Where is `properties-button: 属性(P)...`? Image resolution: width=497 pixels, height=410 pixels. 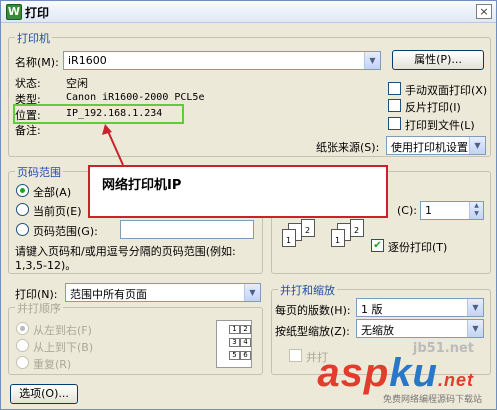
properties-button: 属性(P)... is located at coordinates (438, 60).